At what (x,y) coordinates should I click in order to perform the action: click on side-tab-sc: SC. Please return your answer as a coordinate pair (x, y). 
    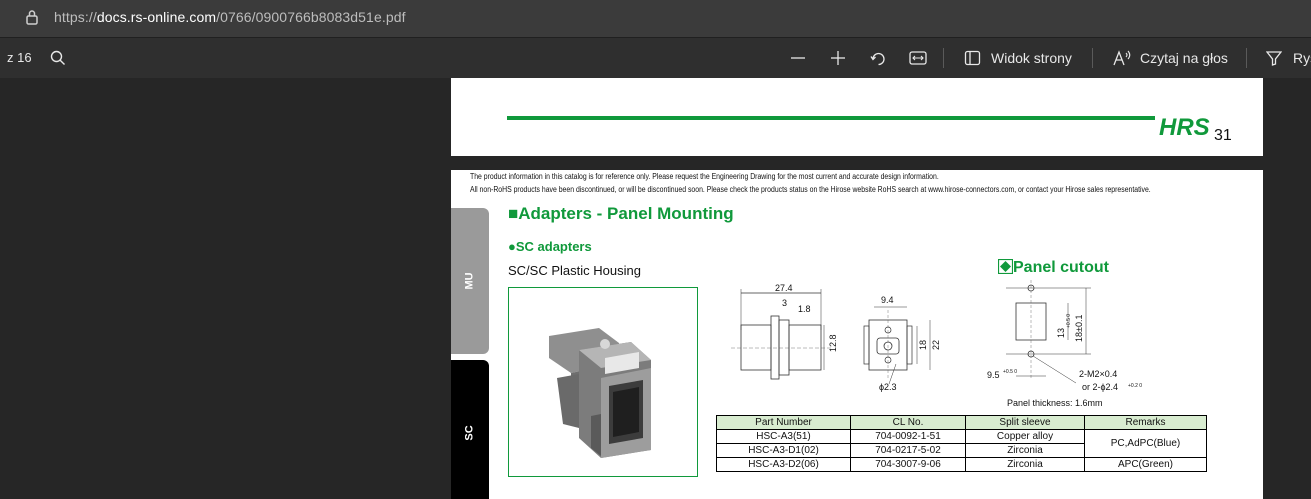
    Looking at the image, I should click on (470, 429).